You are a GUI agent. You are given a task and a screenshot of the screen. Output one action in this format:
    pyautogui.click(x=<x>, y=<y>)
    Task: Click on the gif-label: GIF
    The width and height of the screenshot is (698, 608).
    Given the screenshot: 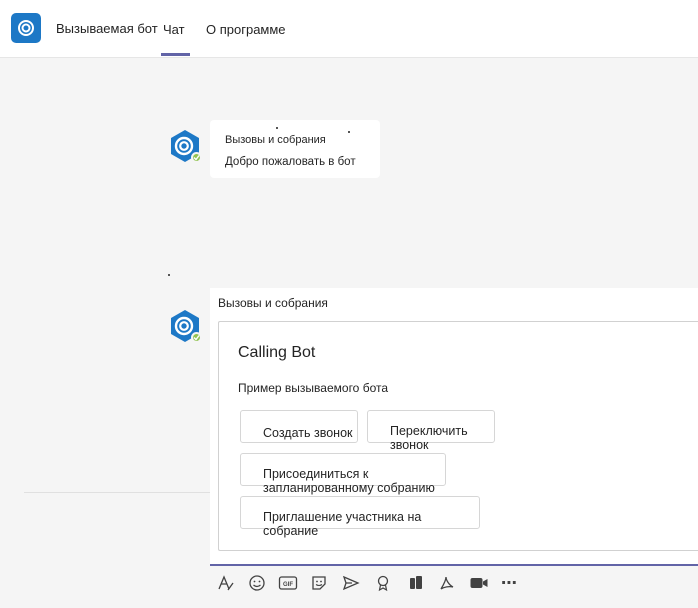 What is the action you would take?
    pyautogui.click(x=288, y=585)
    